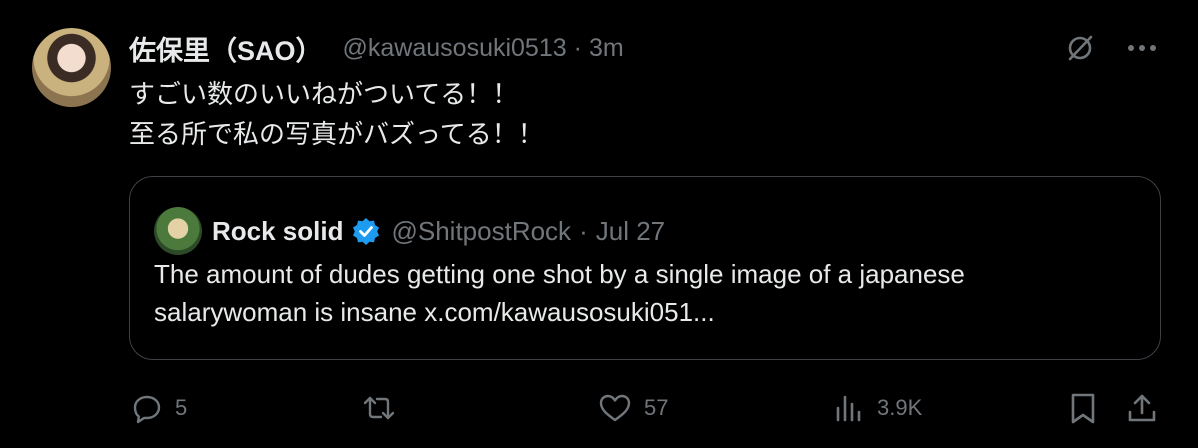 Image resolution: width=1198 pixels, height=448 pixels. What do you see at coordinates (324, 94) in the screenshot?
I see `tweet-text-line: すごい数のいいねがついてる！！` at bounding box center [324, 94].